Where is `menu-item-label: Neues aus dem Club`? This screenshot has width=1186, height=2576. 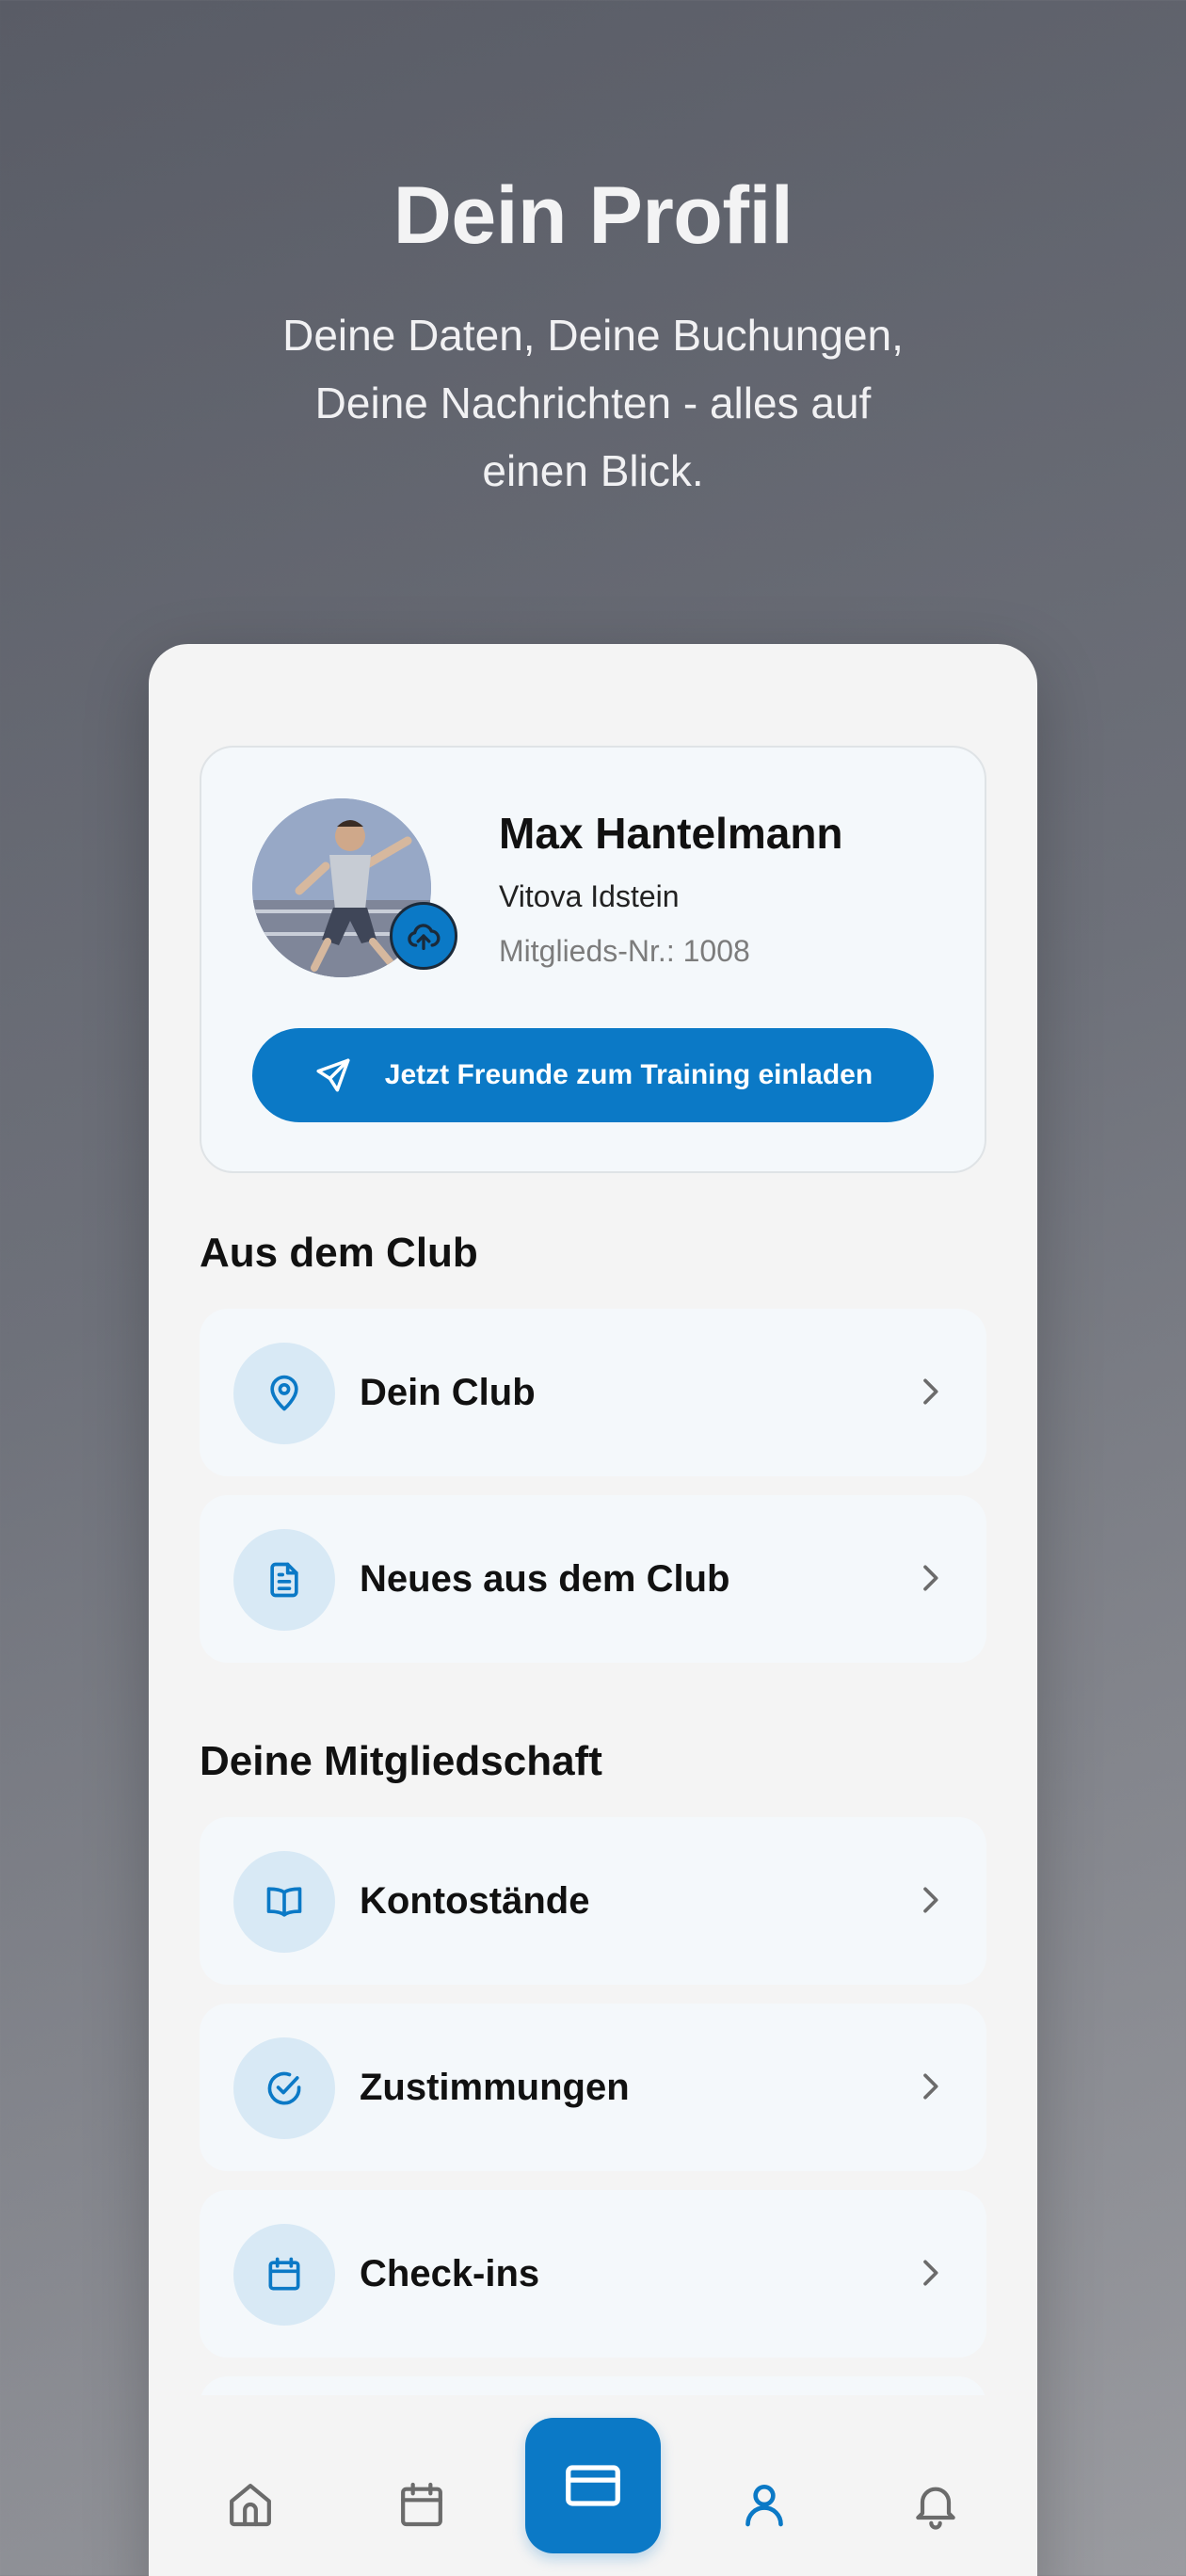
menu-item-label: Neues aus dem Club is located at coordinates (545, 1579).